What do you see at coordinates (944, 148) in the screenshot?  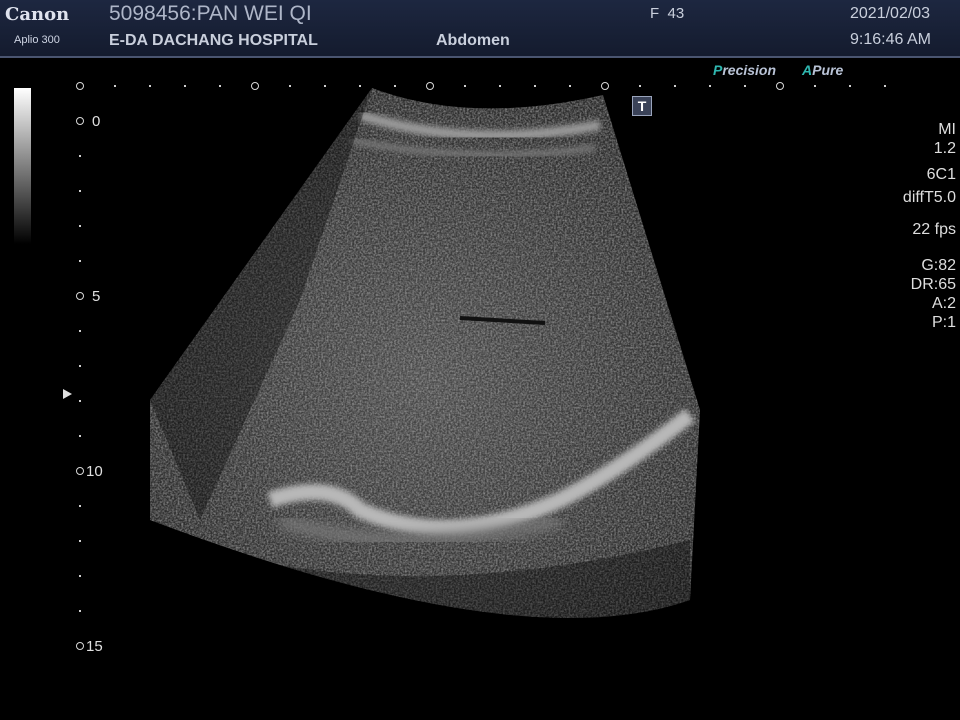 I see `mi-value: 1.2` at bounding box center [944, 148].